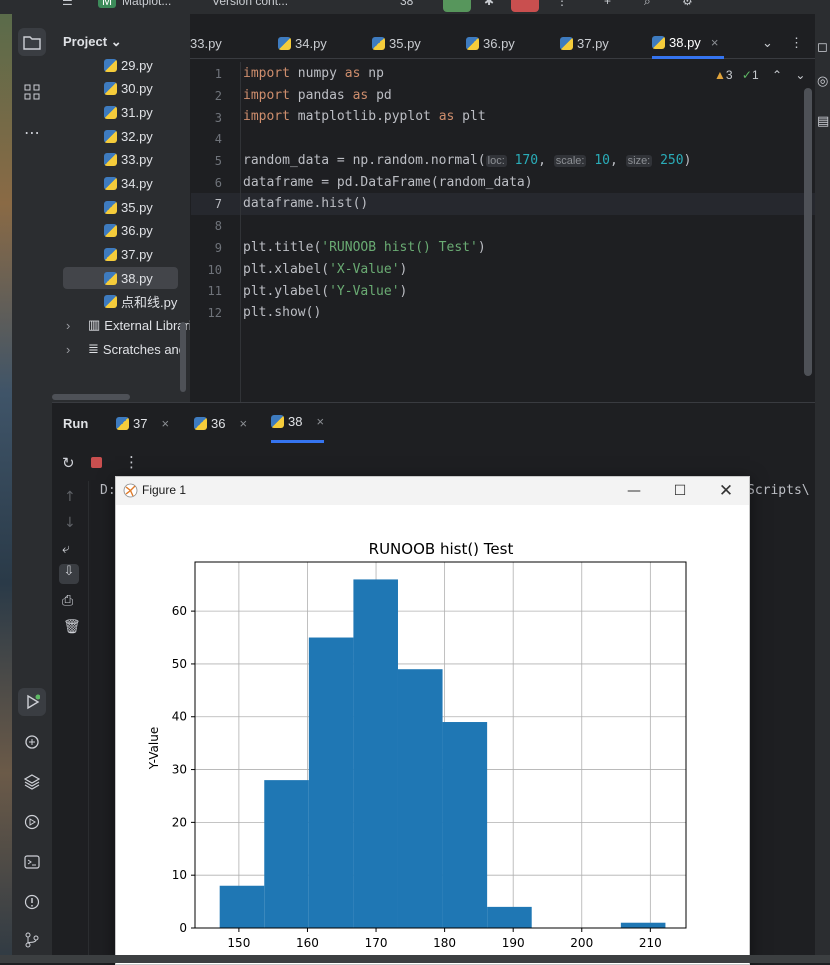  Describe the element at coordinates (128, 325) in the screenshot. I see `external-libraries-item: › ▥ External Librari` at that location.